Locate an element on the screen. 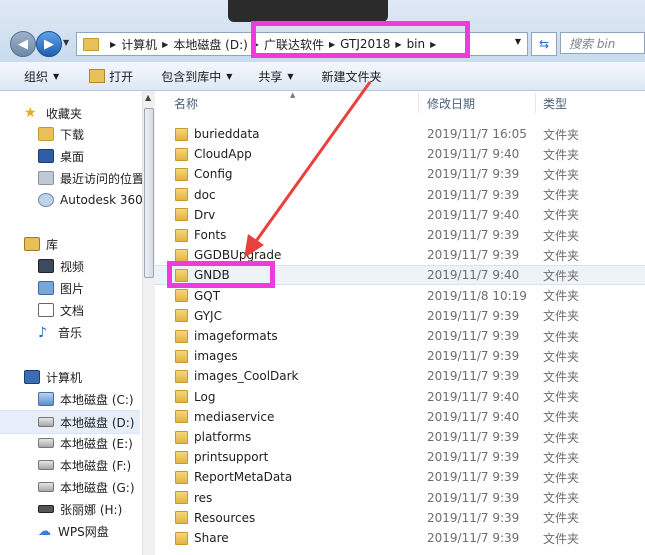  file-row: ReportMetaData 2019/11/7 9:39 文件夹 is located at coordinates (400, 477).